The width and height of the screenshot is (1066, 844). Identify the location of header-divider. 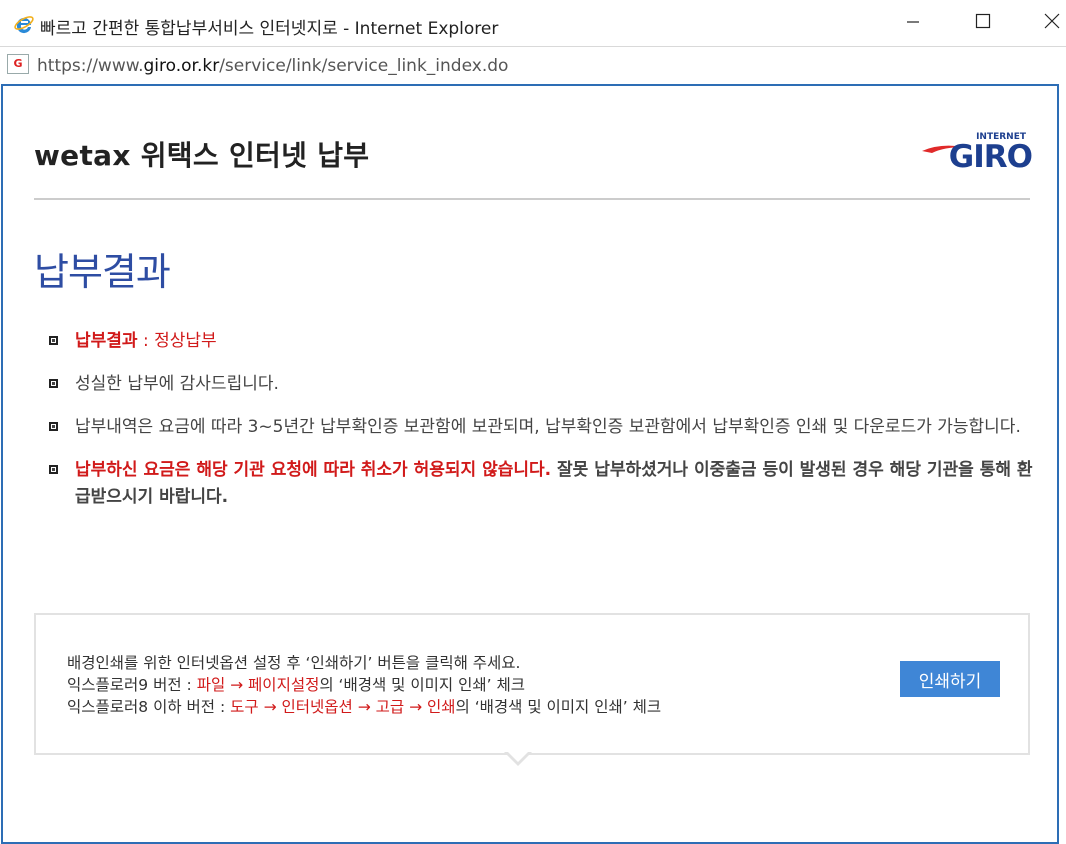
(532, 199).